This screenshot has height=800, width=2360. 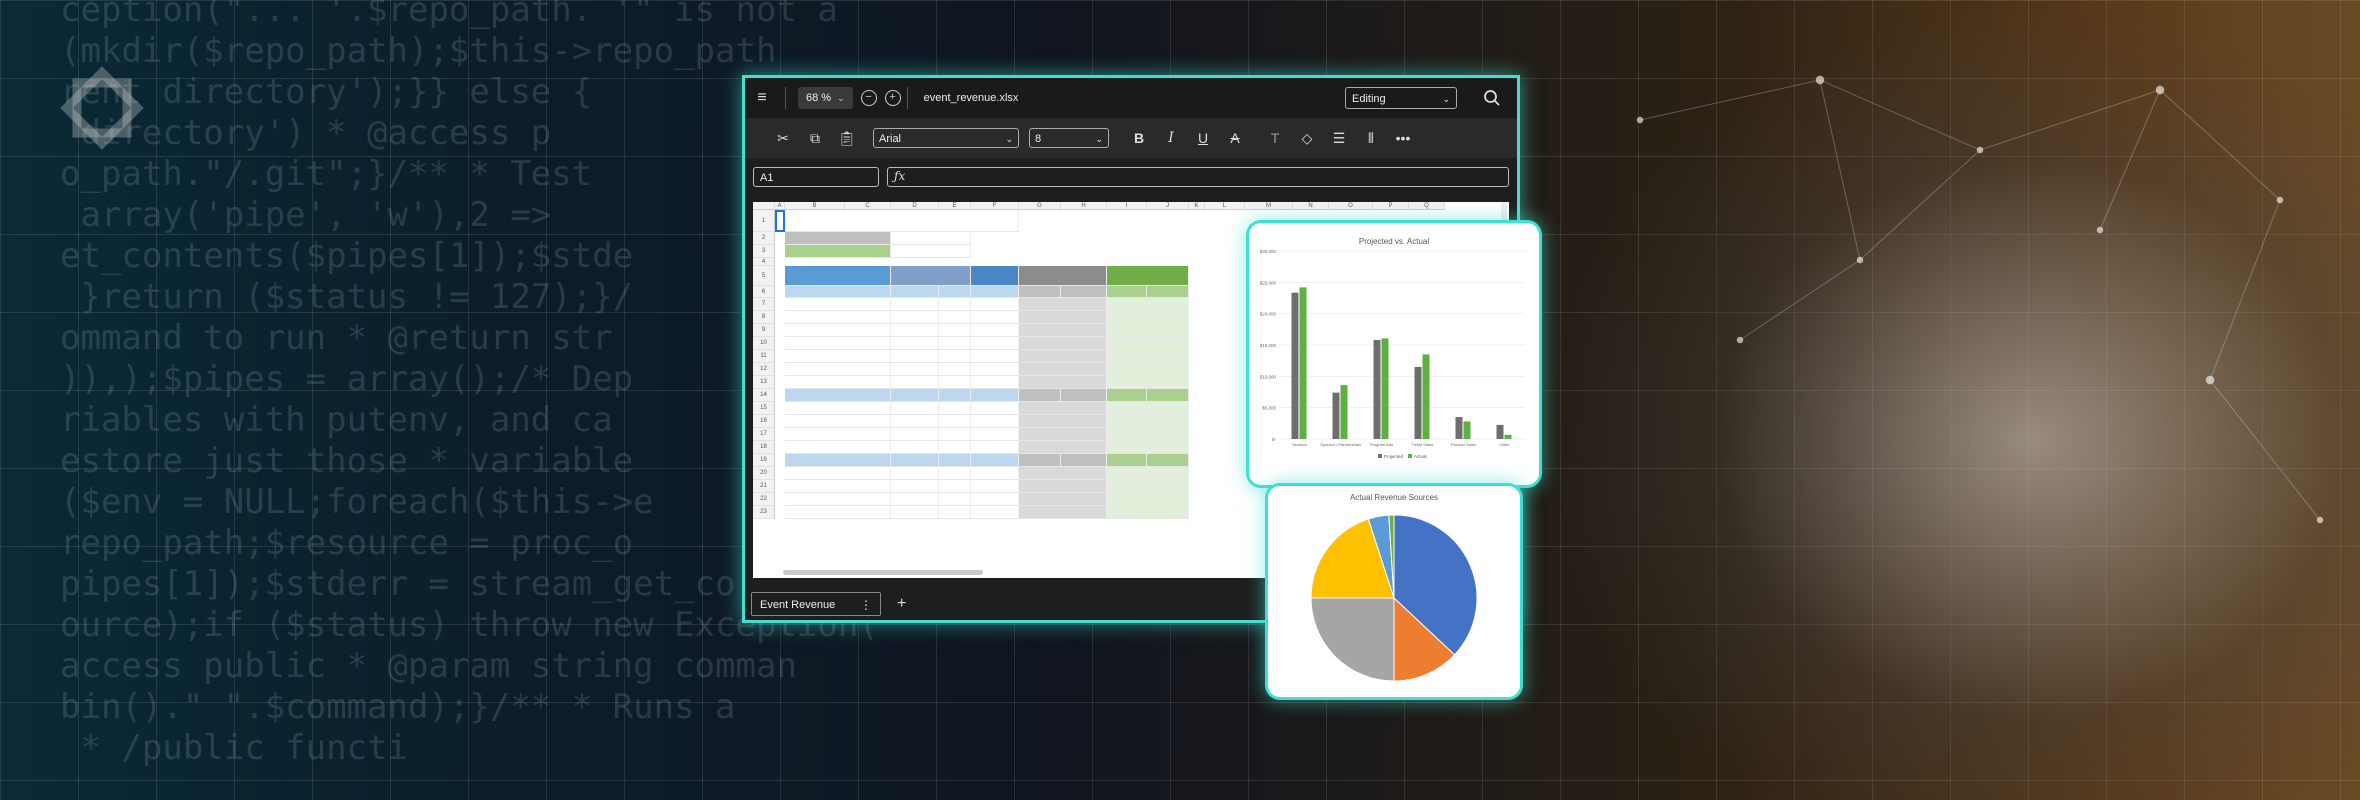 I want to click on italic-icon: I, so click(x=1171, y=138).